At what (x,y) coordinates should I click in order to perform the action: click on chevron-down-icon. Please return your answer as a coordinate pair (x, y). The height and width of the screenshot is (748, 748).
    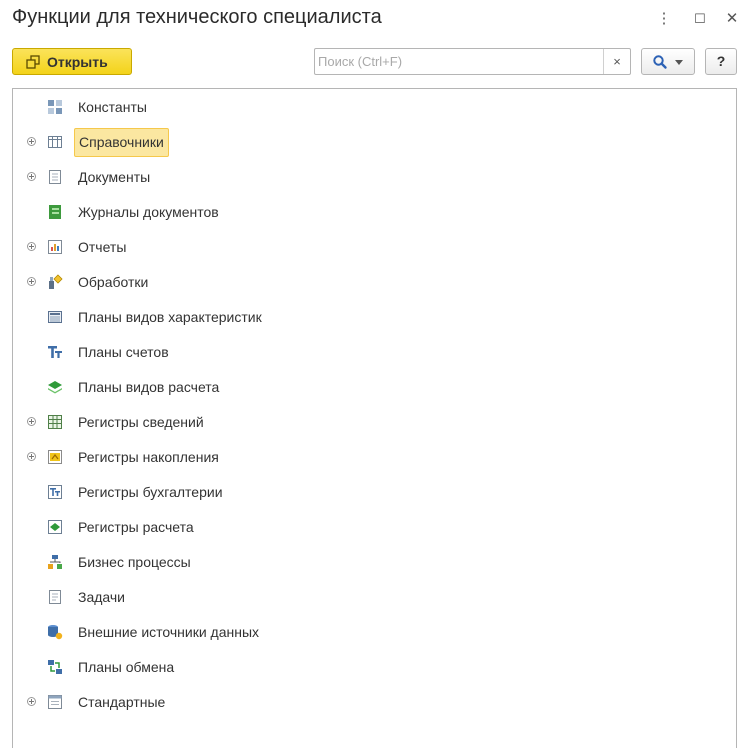
    Looking at the image, I should click on (679, 62).